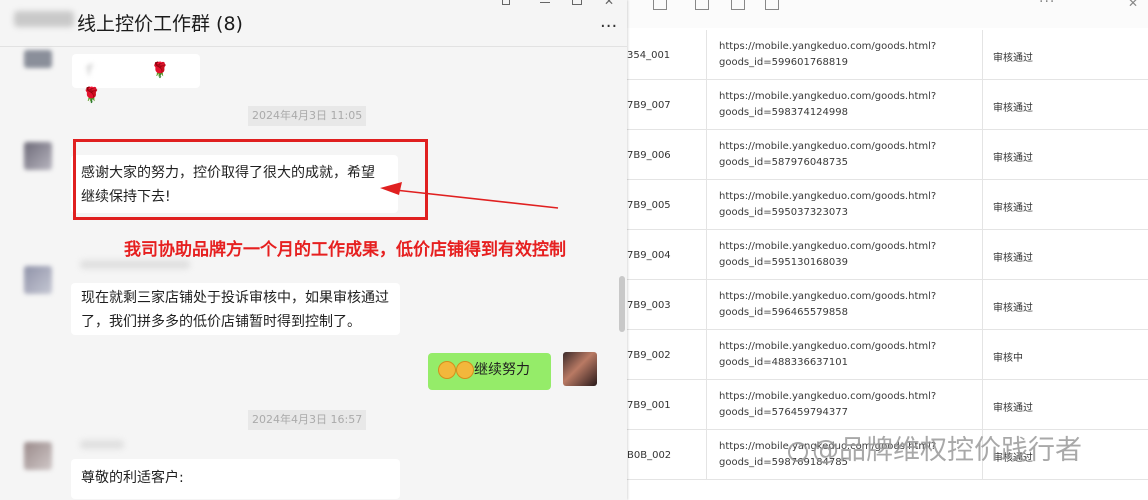  What do you see at coordinates (250, 179) in the screenshot?
I see `highlight-box` at bounding box center [250, 179].